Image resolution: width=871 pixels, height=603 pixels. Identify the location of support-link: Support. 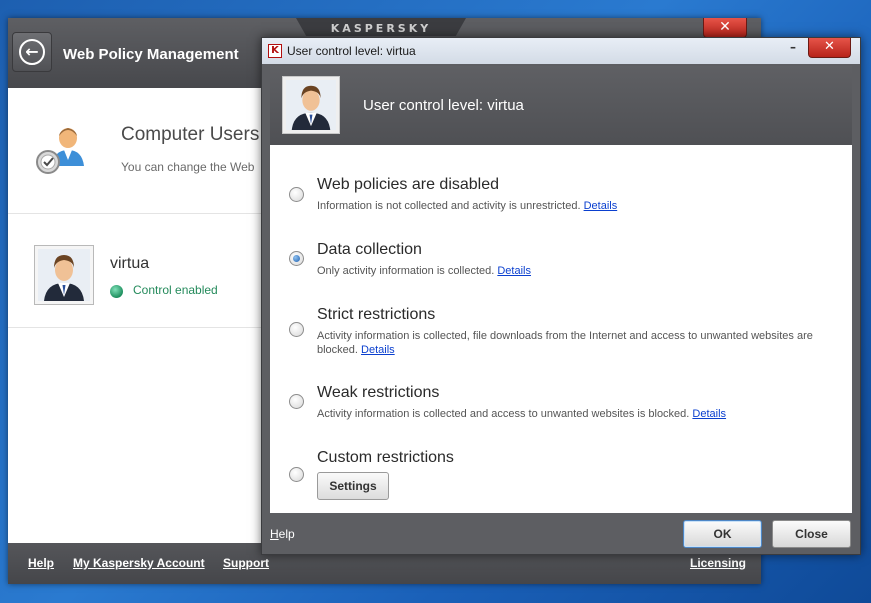
(246, 563).